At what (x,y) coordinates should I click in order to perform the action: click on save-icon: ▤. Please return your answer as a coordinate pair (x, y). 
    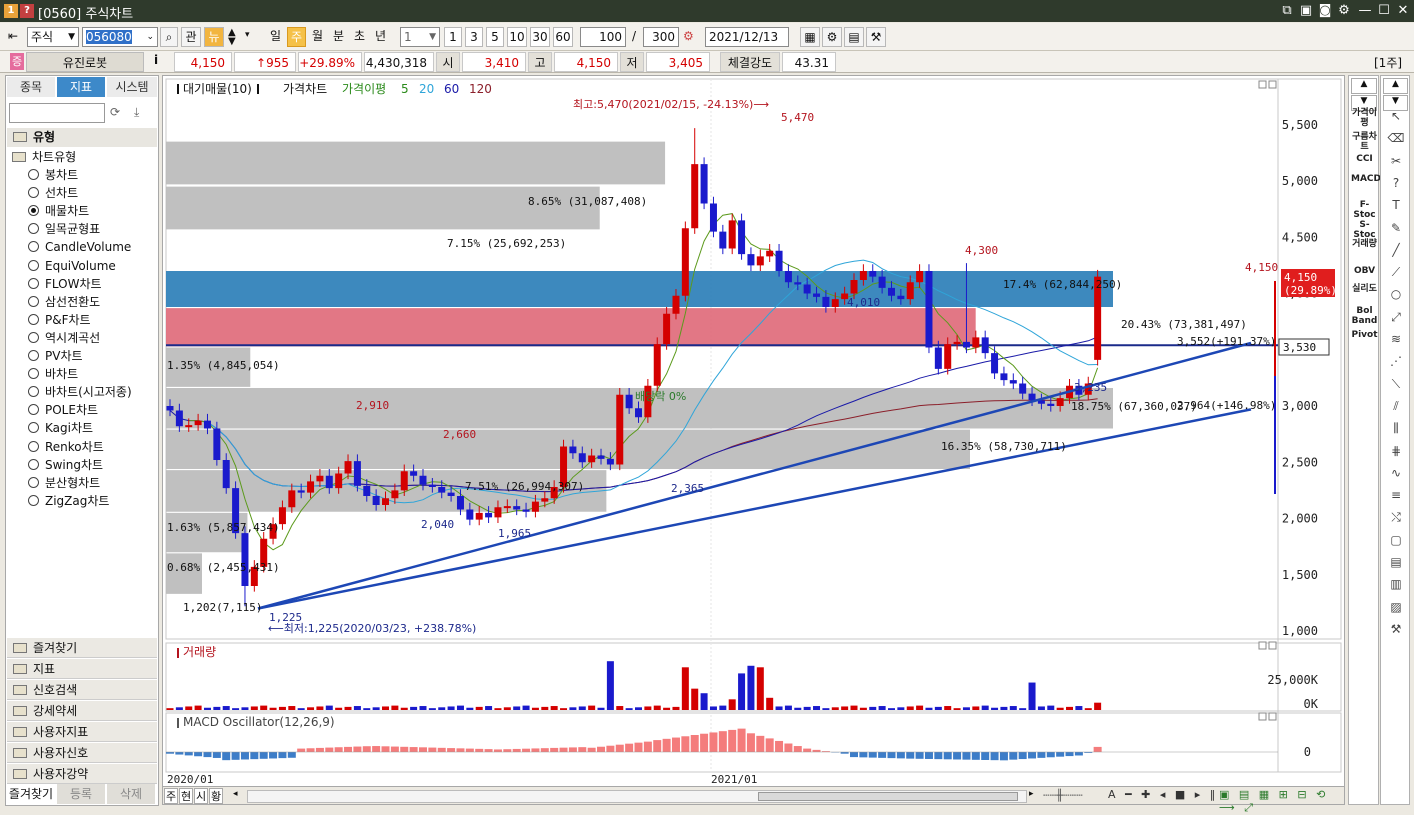
    Looking at the image, I should click on (854, 37).